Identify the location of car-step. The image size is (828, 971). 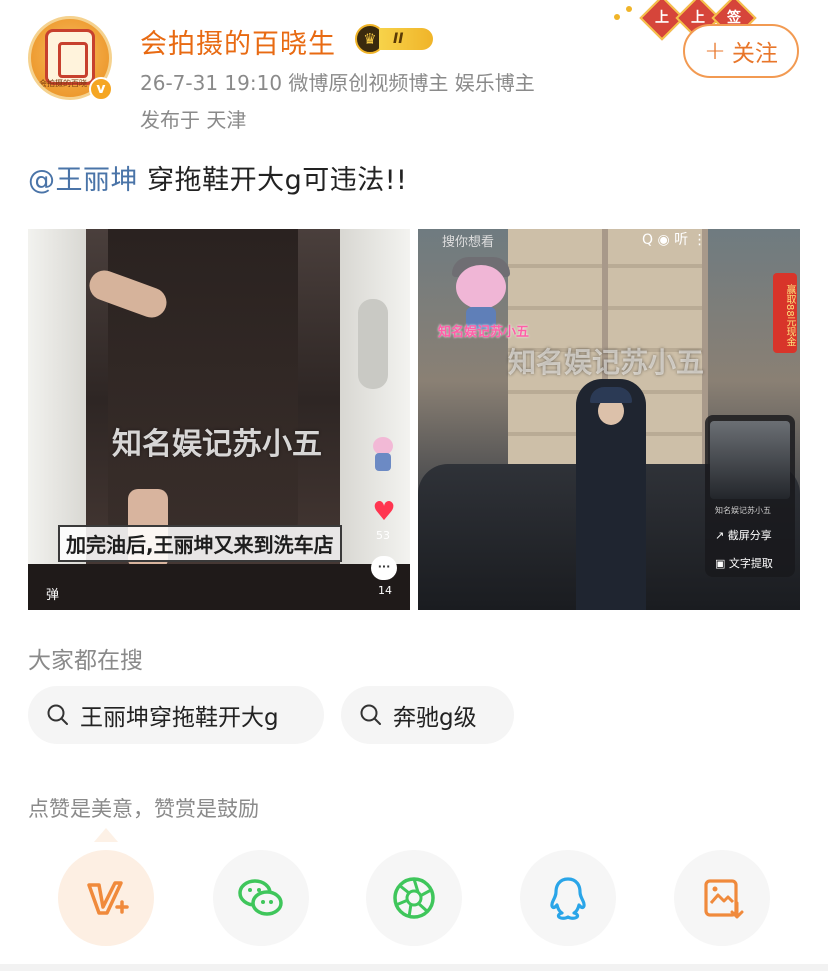
(219, 587).